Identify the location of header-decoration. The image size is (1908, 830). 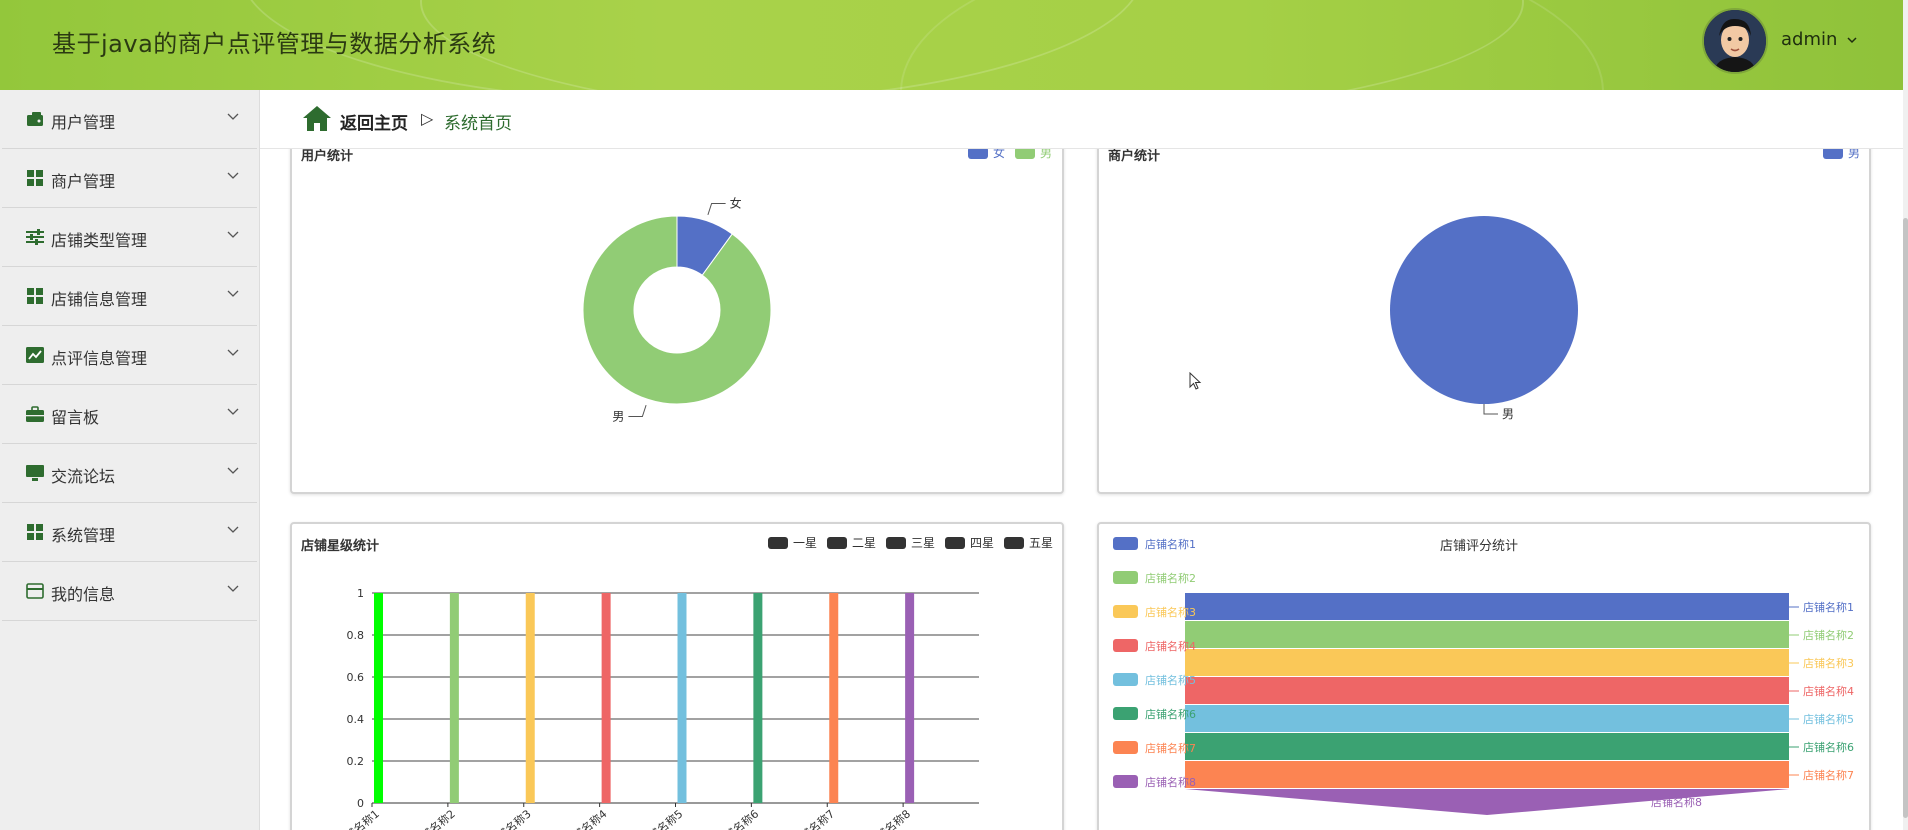
(1252, 45).